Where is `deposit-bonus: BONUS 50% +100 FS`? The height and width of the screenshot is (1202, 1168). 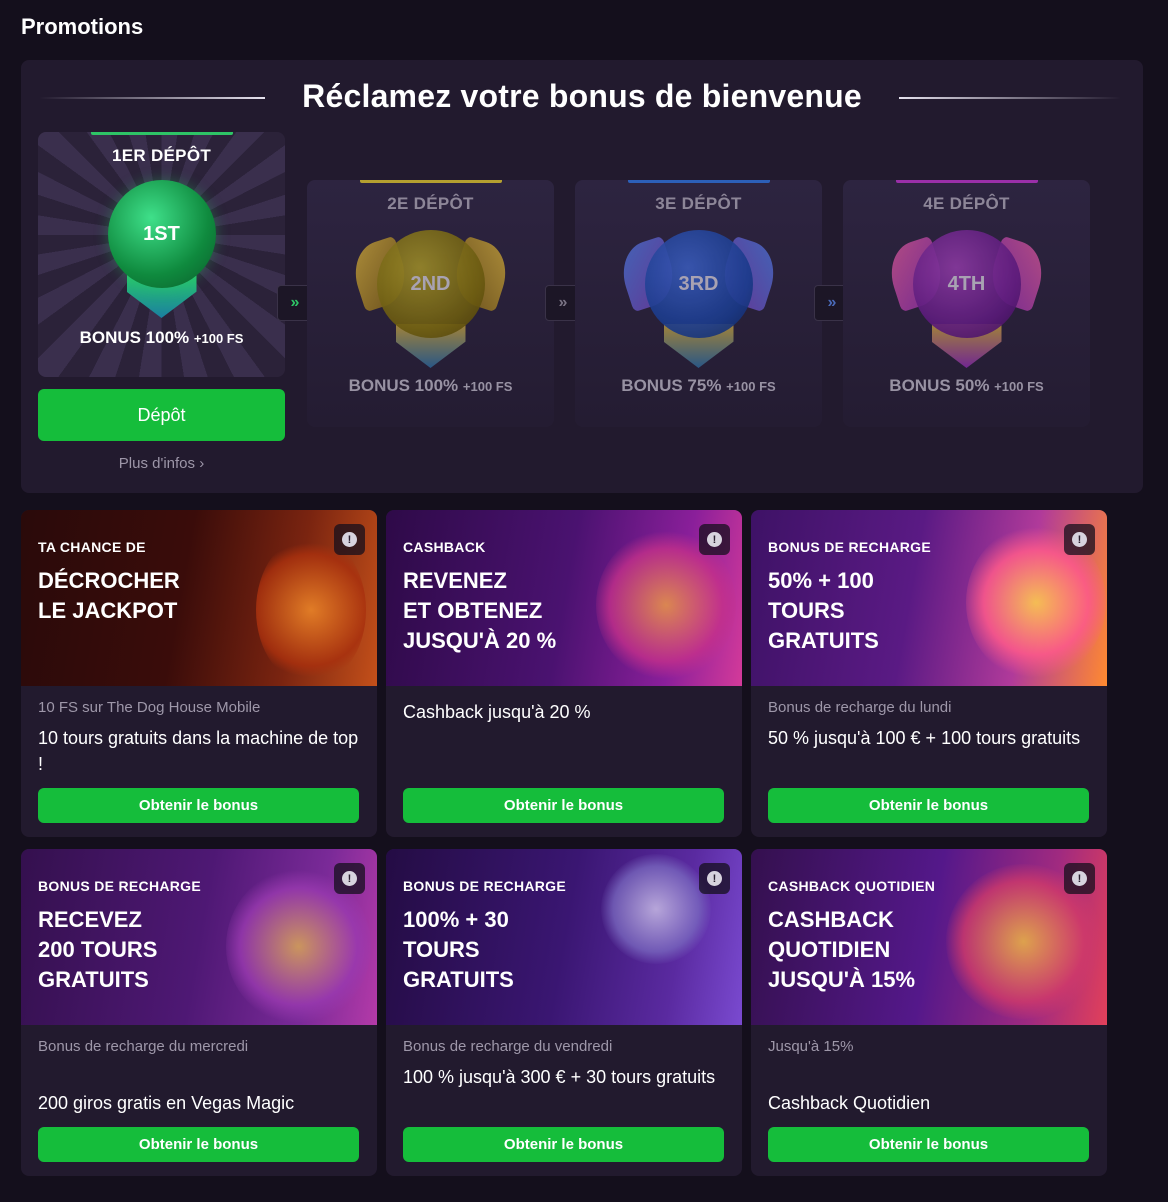
deposit-bonus: BONUS 50% +100 FS is located at coordinates (966, 386).